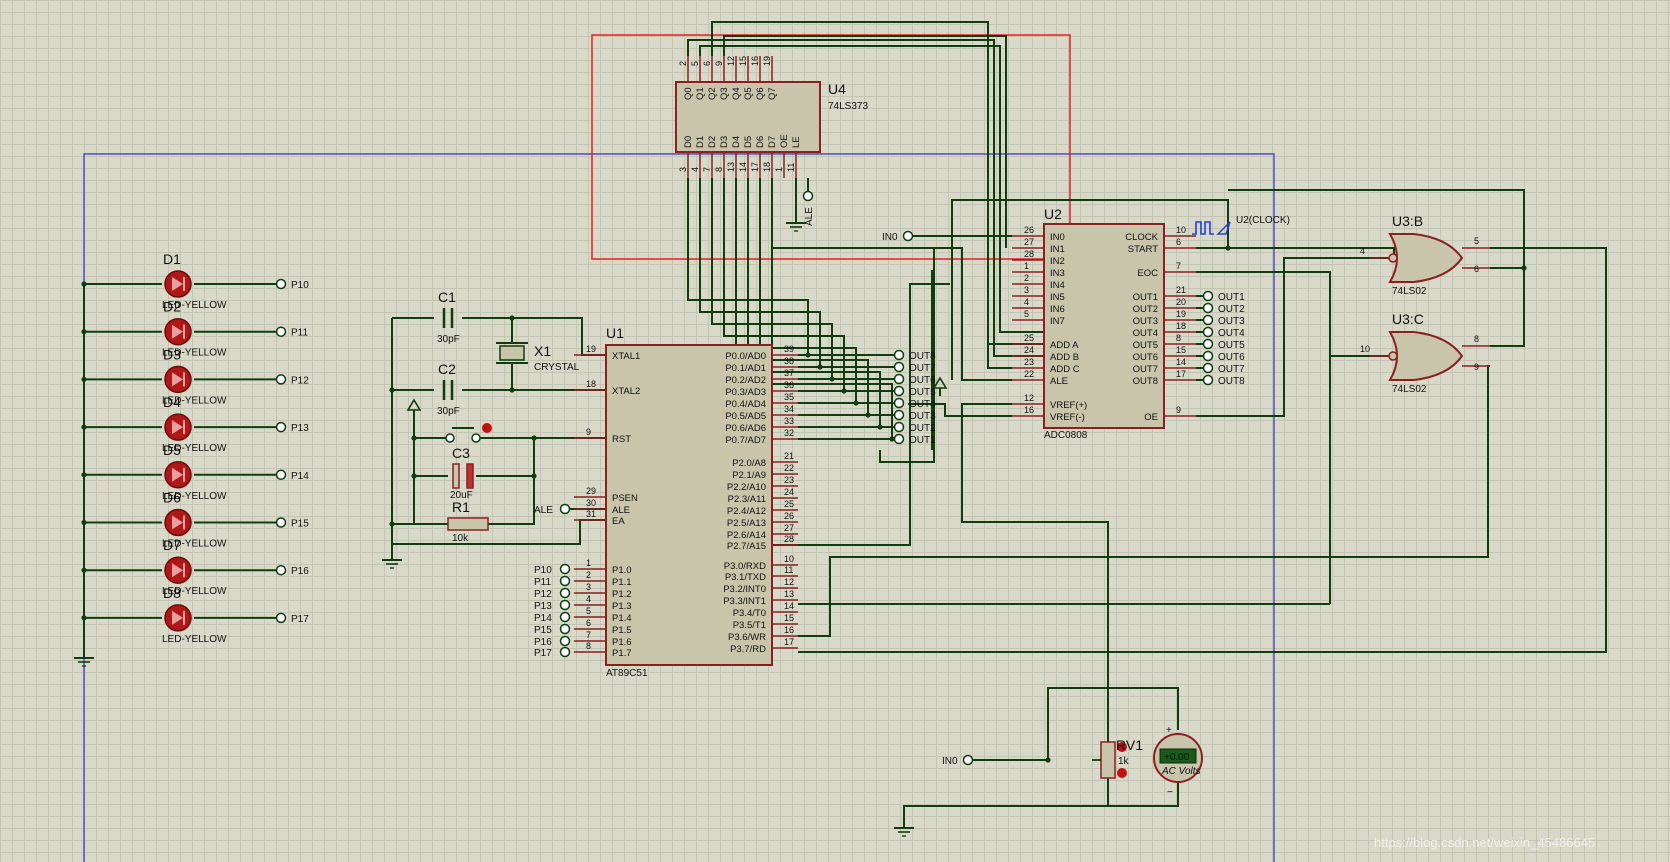 This screenshot has width=1670, height=862. I want to click on crystal-x1, so click(512, 353).